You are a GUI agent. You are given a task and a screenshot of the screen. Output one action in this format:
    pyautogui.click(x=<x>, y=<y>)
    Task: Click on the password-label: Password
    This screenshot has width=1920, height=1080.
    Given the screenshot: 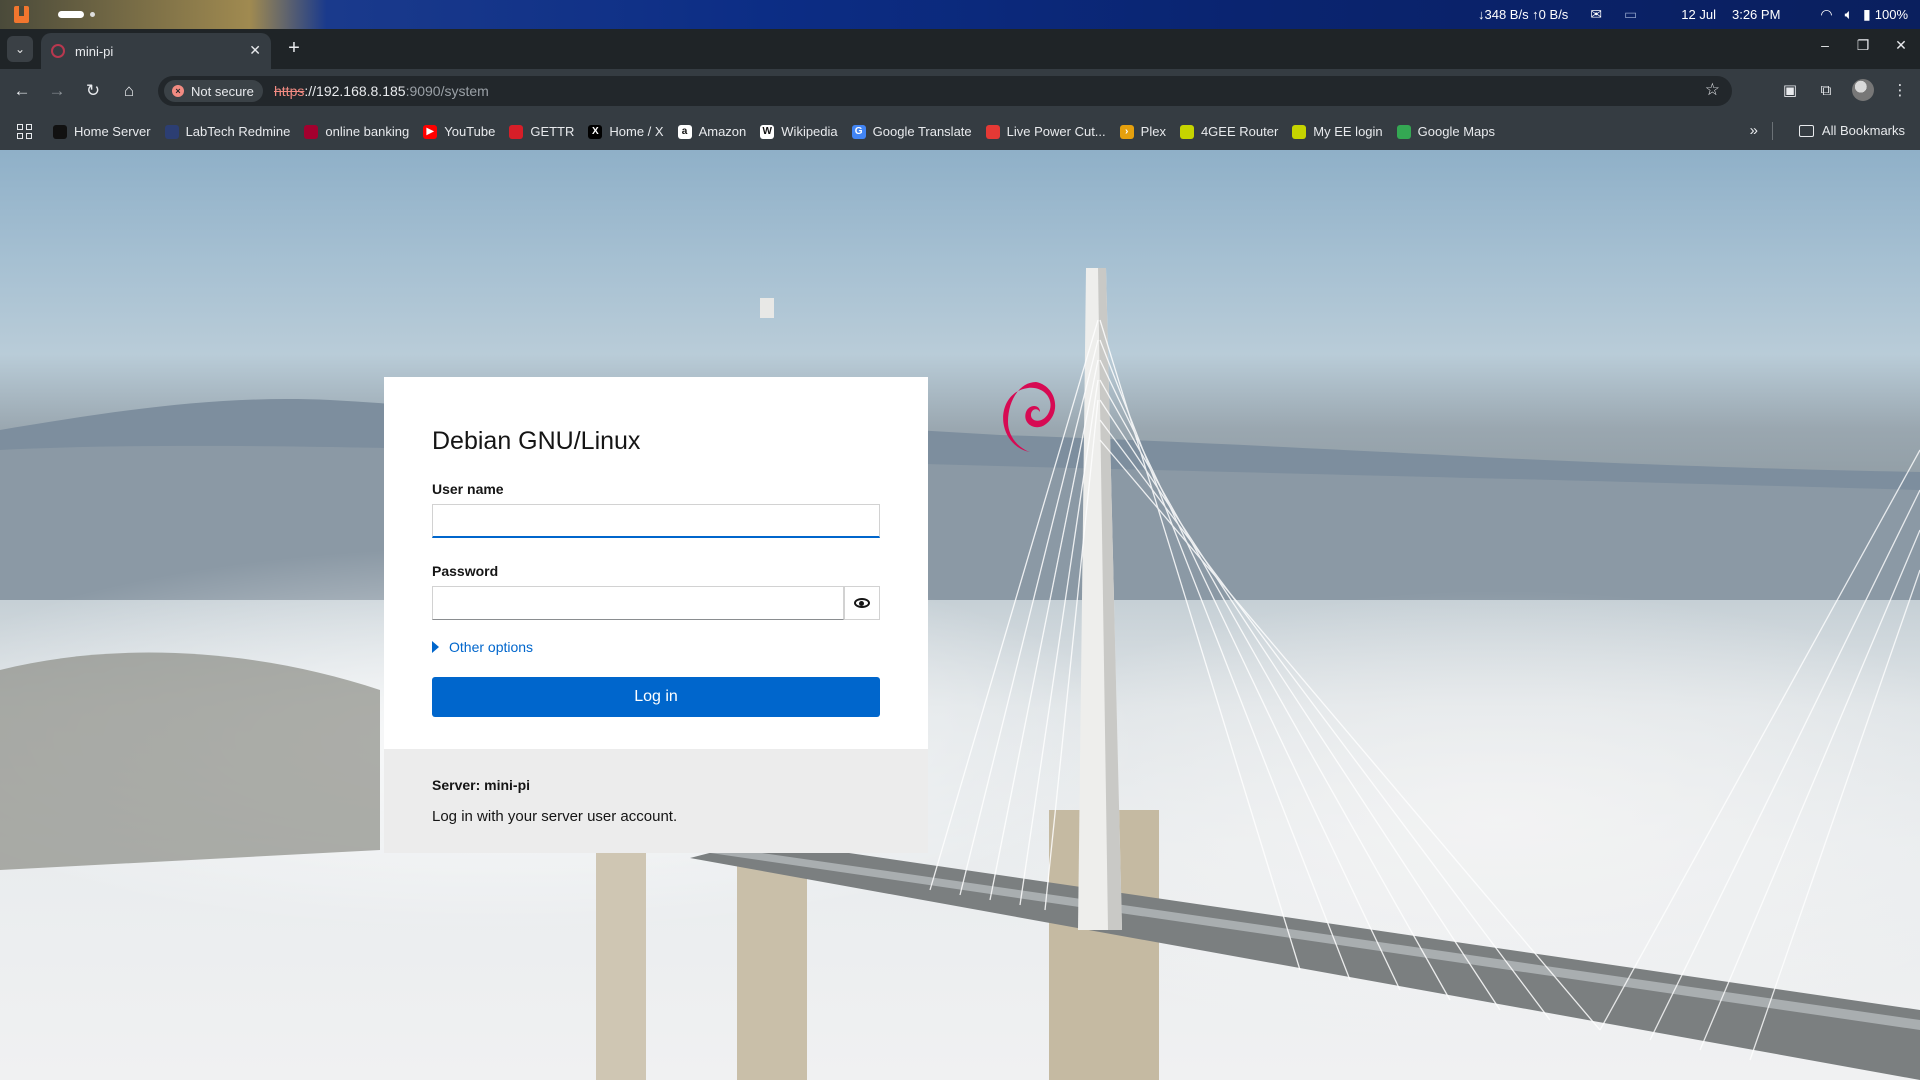 What is the action you would take?
    pyautogui.click(x=465, y=571)
    